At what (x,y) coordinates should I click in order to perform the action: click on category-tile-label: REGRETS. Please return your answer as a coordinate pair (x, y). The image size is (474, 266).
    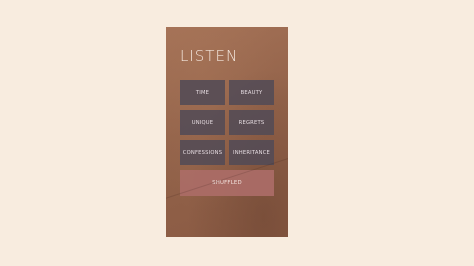
    Looking at the image, I should click on (251, 122).